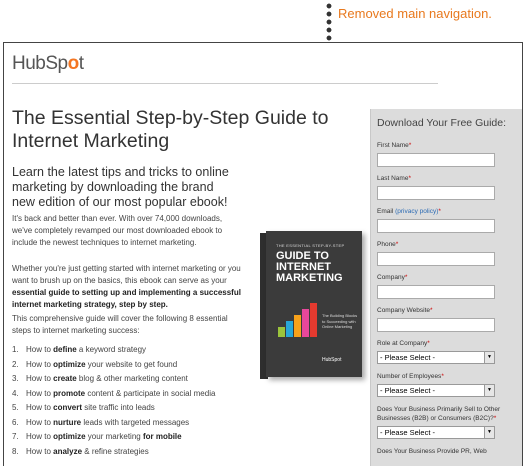 The width and height of the screenshot is (526, 466). Describe the element at coordinates (449, 456) in the screenshot. I see `pr-web-field-group: Does Your Business Provide PR, Web` at that location.